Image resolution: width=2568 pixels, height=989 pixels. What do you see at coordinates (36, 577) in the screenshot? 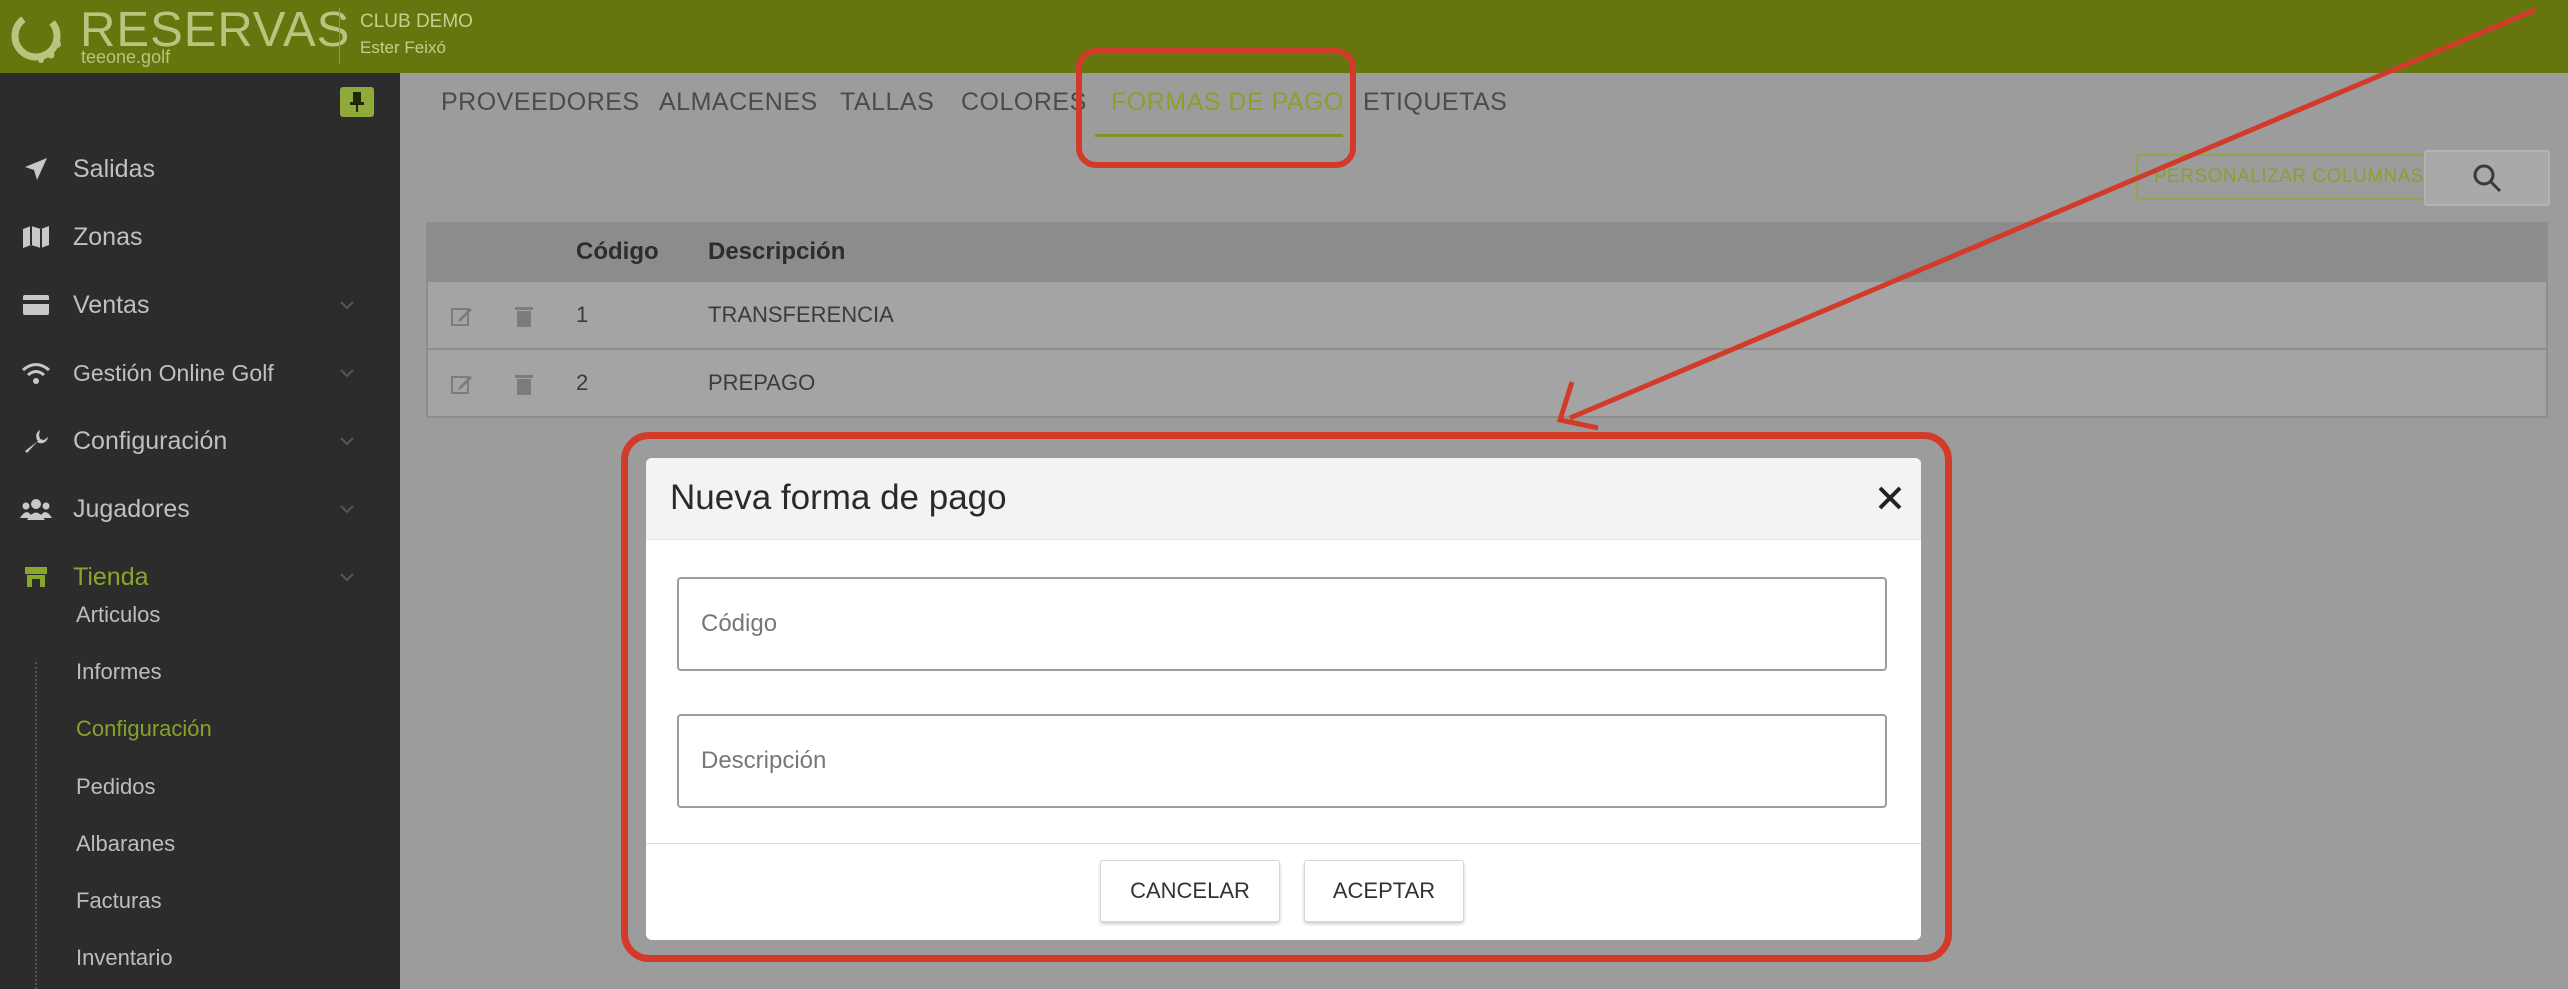
I see `store-icon` at bounding box center [36, 577].